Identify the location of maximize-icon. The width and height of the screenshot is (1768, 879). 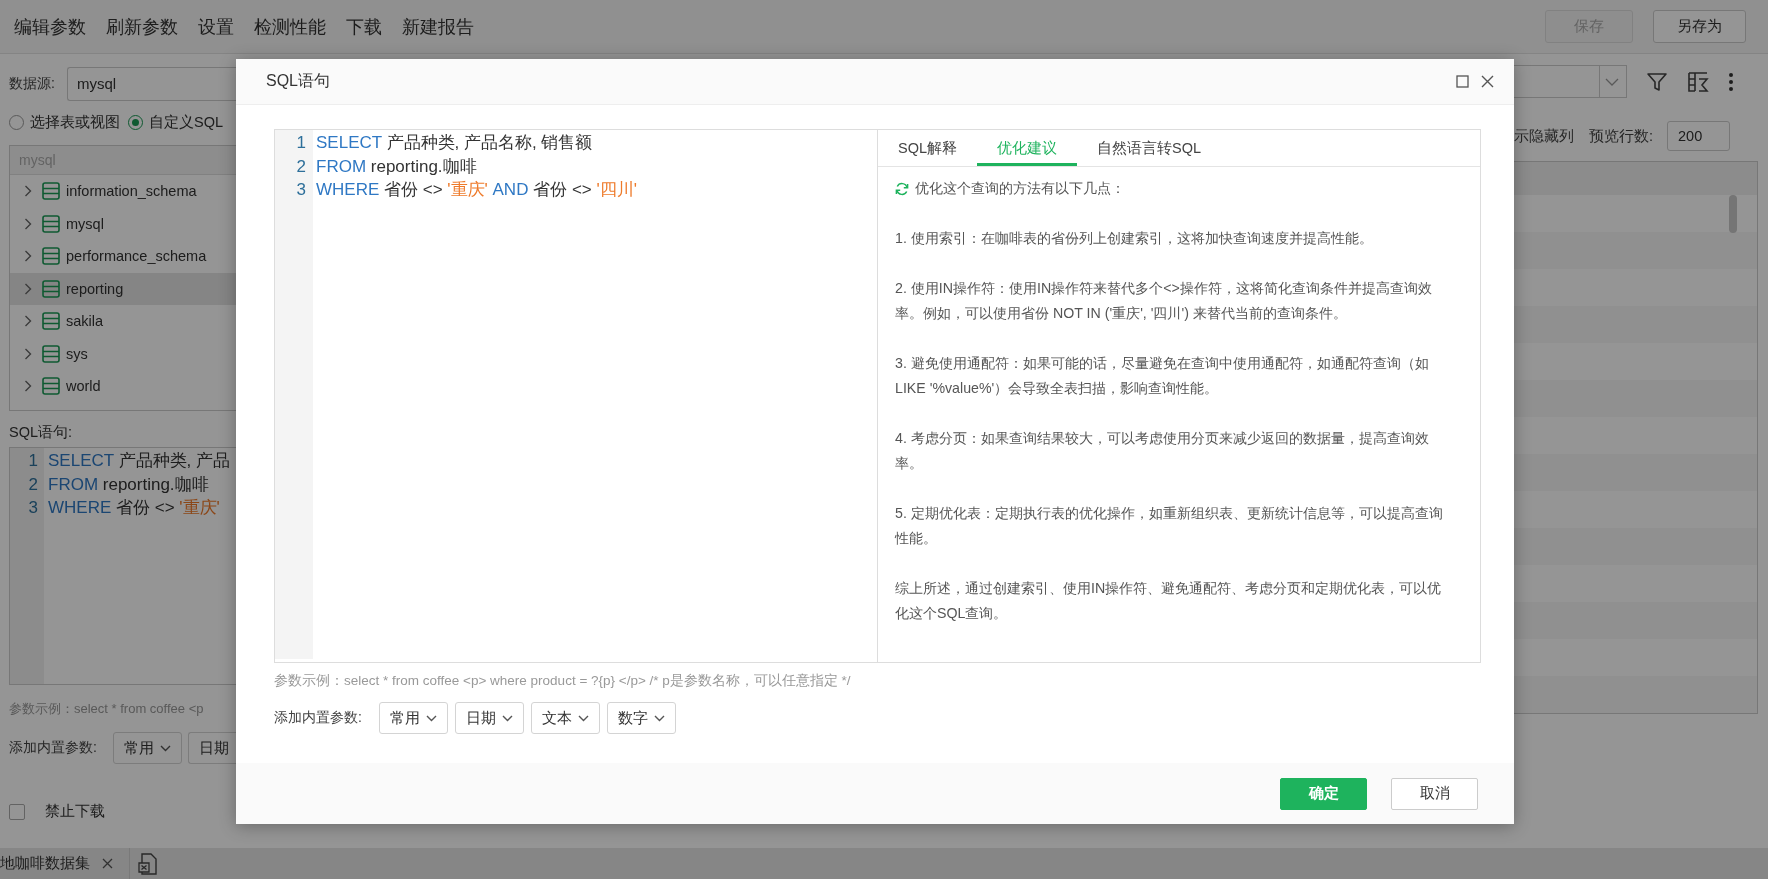
(1462, 81).